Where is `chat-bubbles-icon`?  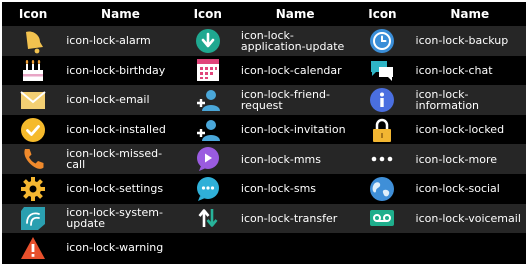 chat-bubbles-icon is located at coordinates (382, 70).